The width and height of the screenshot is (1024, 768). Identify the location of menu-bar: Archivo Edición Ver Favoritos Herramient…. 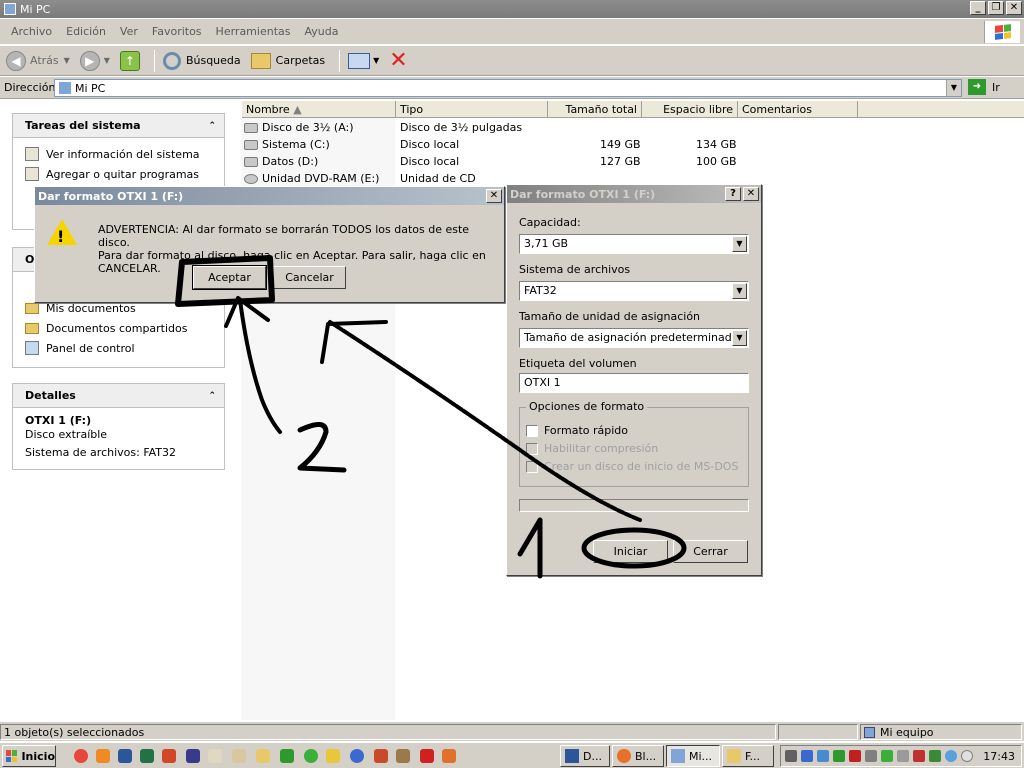
(512, 32).